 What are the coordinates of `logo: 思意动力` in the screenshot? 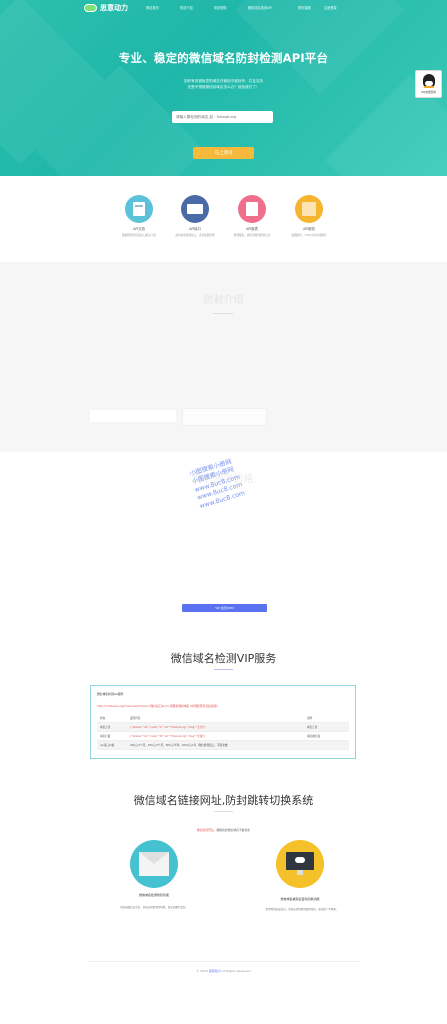 It's located at (106, 8).